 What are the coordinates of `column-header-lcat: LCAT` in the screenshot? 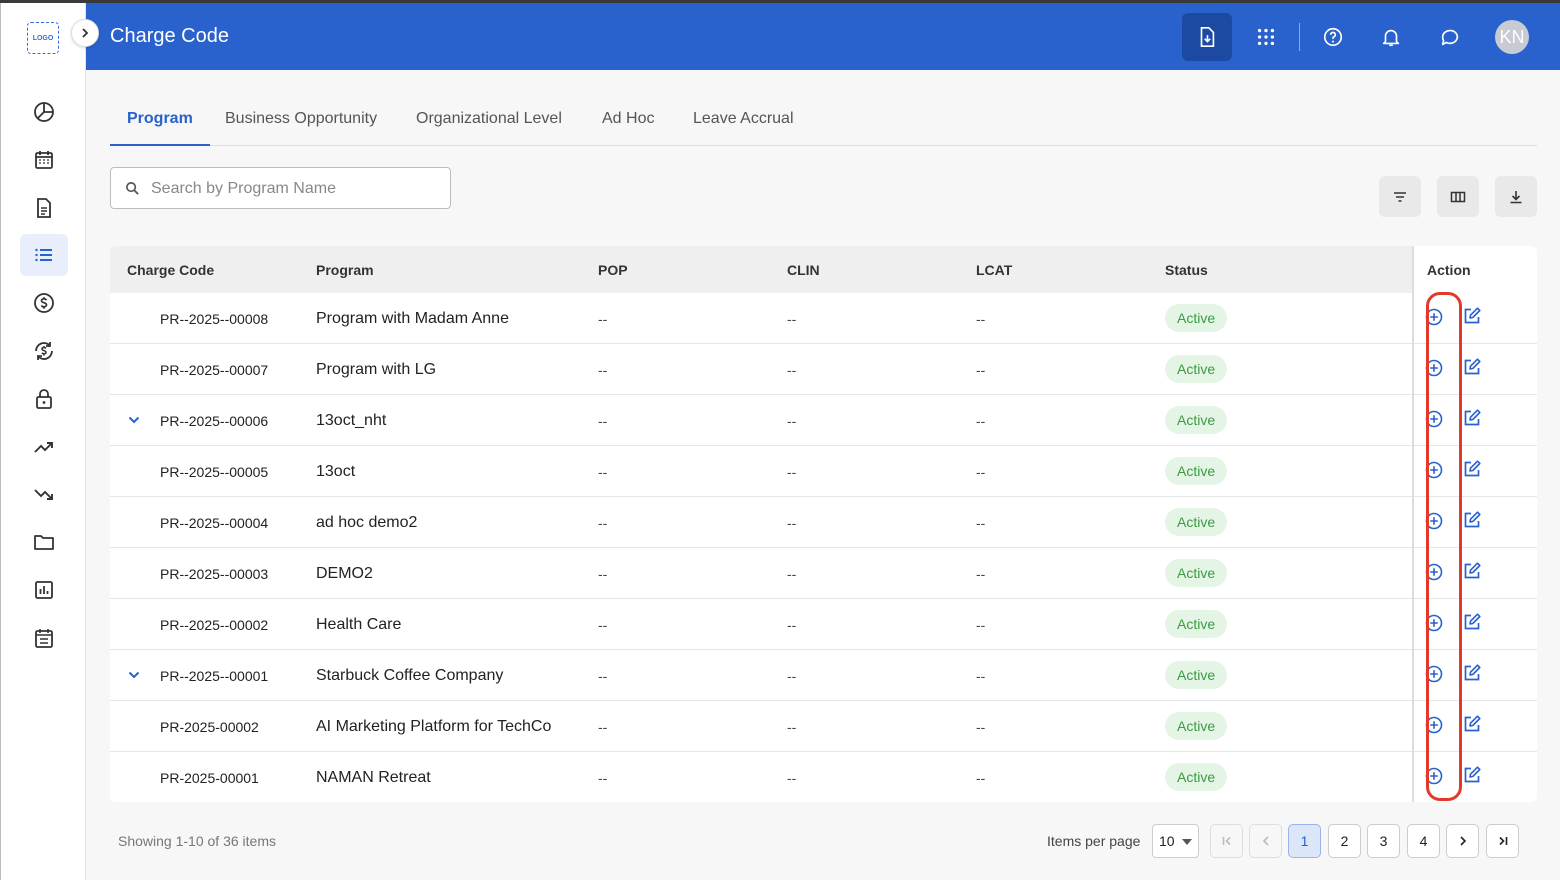 It's located at (994, 270).